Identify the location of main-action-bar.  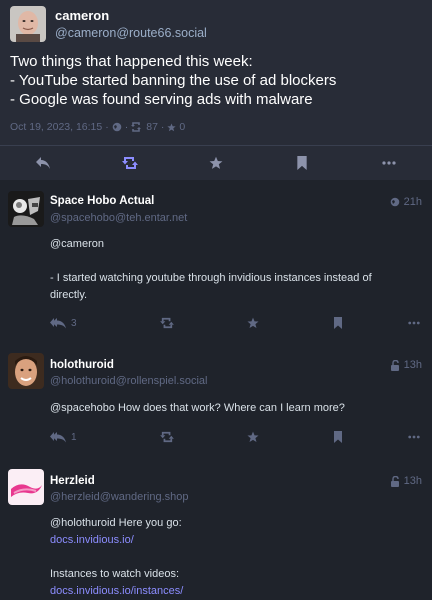
(216, 162).